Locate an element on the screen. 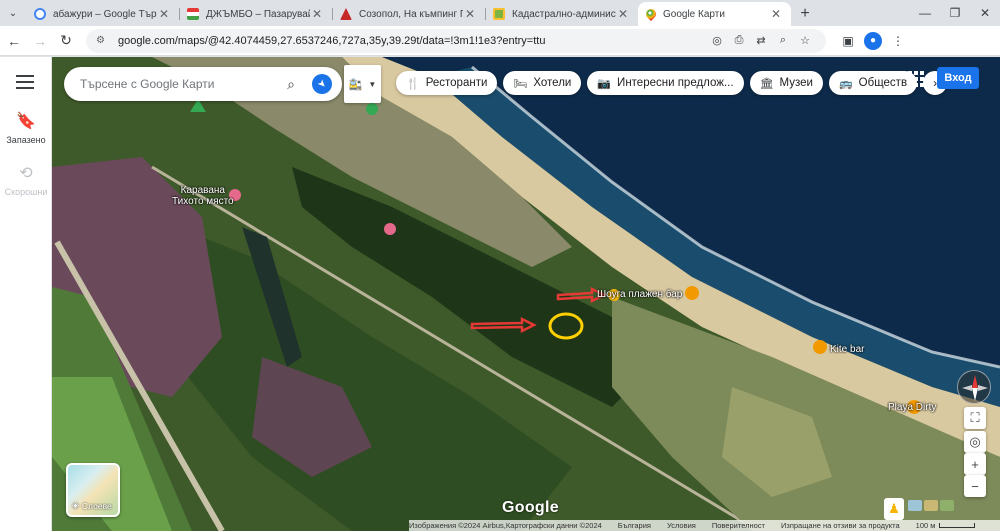 The height and width of the screenshot is (531, 1000). forward-arrow-icon: → is located at coordinates (40, 41).